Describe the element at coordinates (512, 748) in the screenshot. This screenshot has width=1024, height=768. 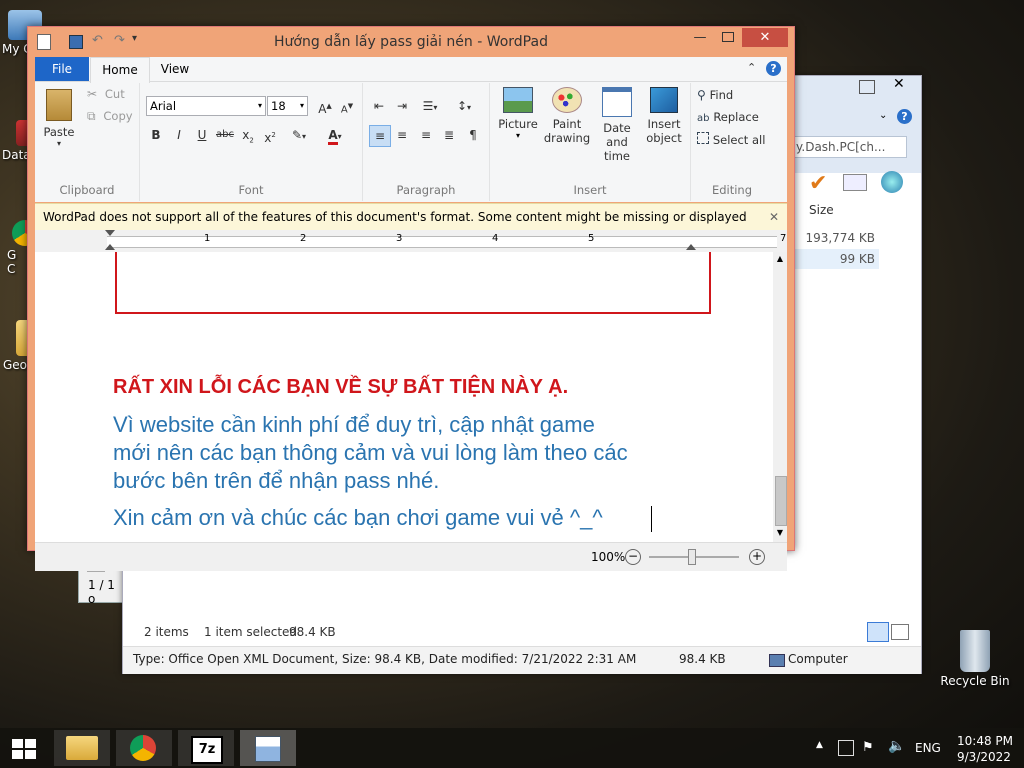
I see `taskbar: 7z ▲ ⚑ 🔈 ENG 10:48 PM 9/3/2022` at that location.